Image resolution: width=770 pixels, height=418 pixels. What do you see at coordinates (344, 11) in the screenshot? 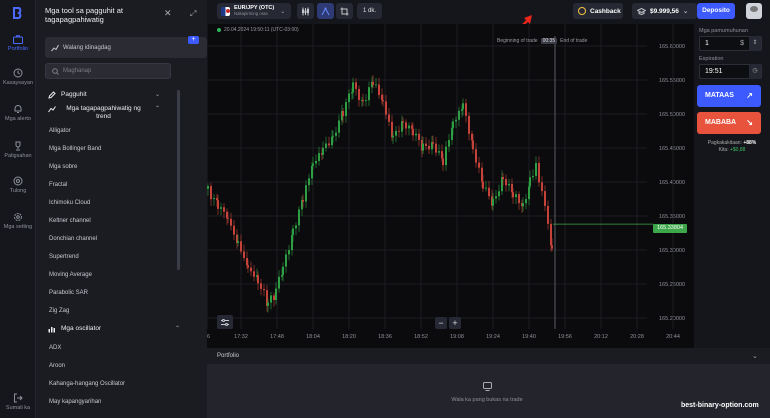
I see `screenshot-button` at bounding box center [344, 11].